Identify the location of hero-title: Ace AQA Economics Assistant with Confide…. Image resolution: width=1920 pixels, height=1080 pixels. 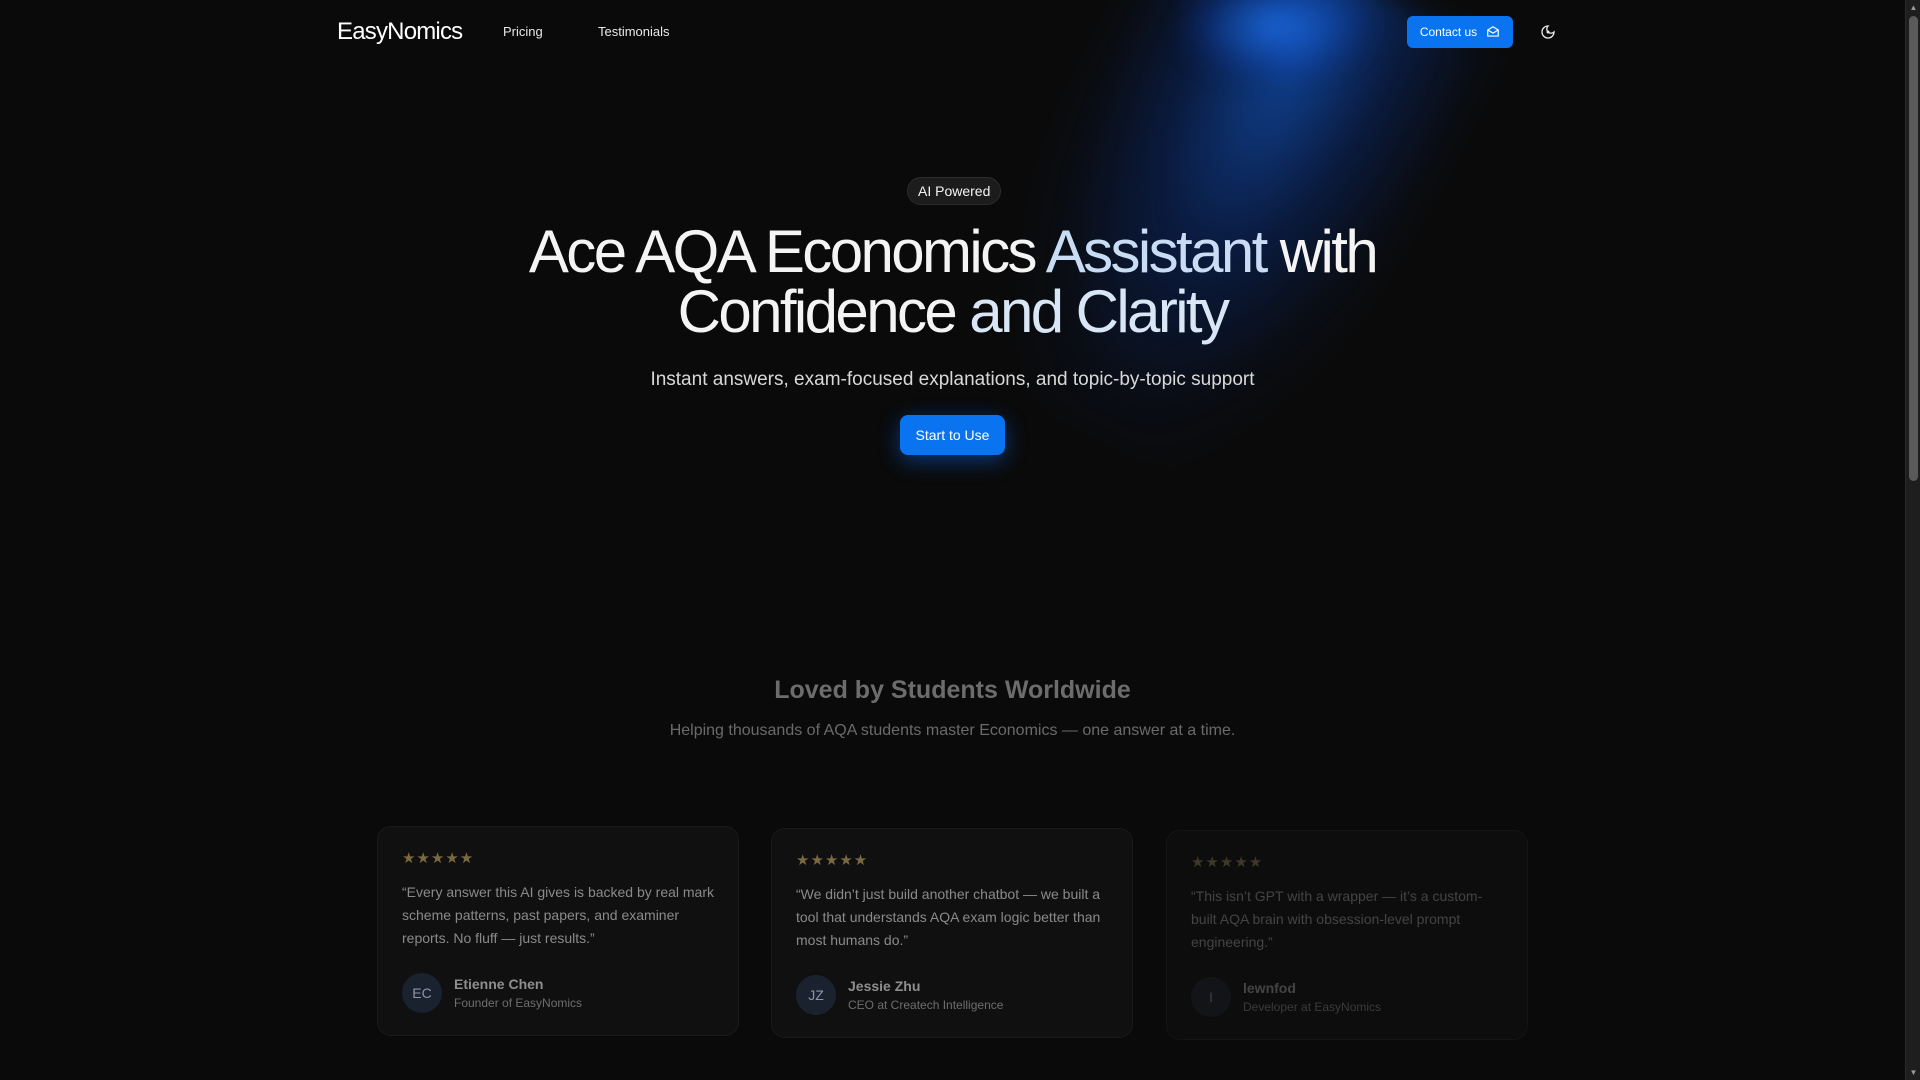
(952, 282).